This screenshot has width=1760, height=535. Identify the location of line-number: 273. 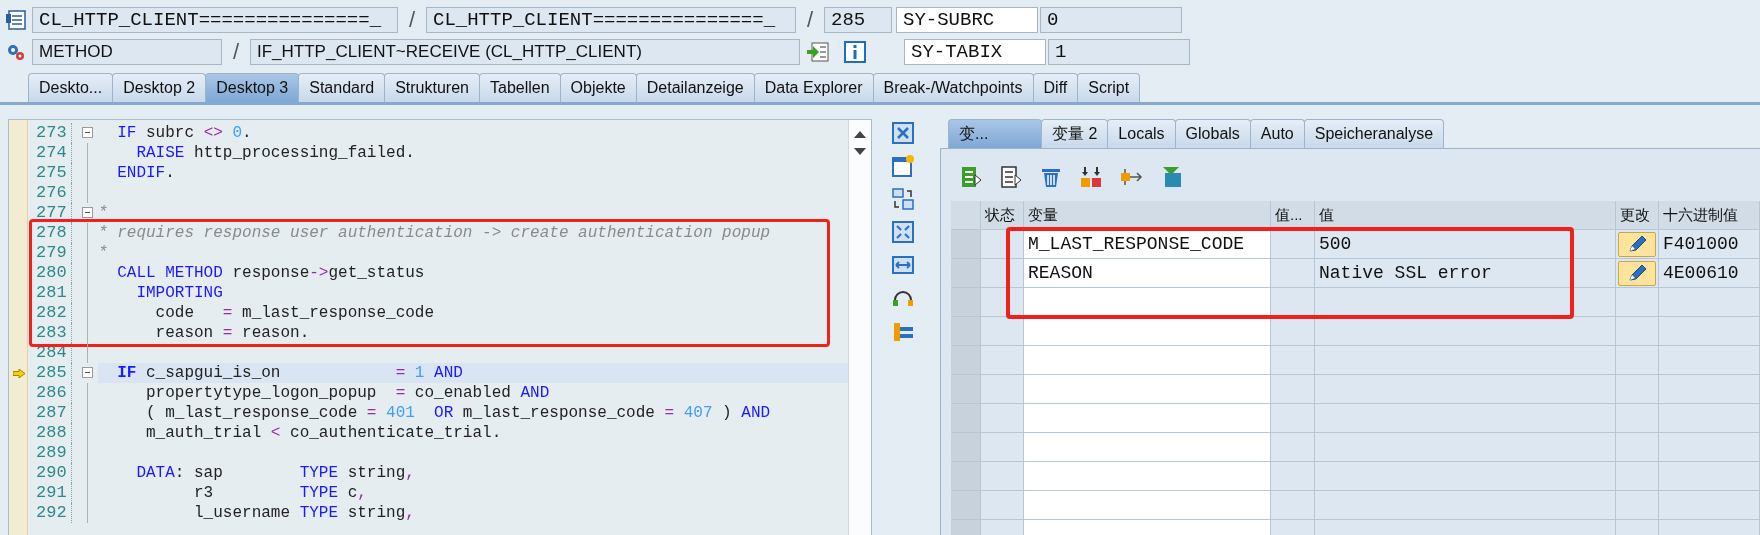
(50, 133).